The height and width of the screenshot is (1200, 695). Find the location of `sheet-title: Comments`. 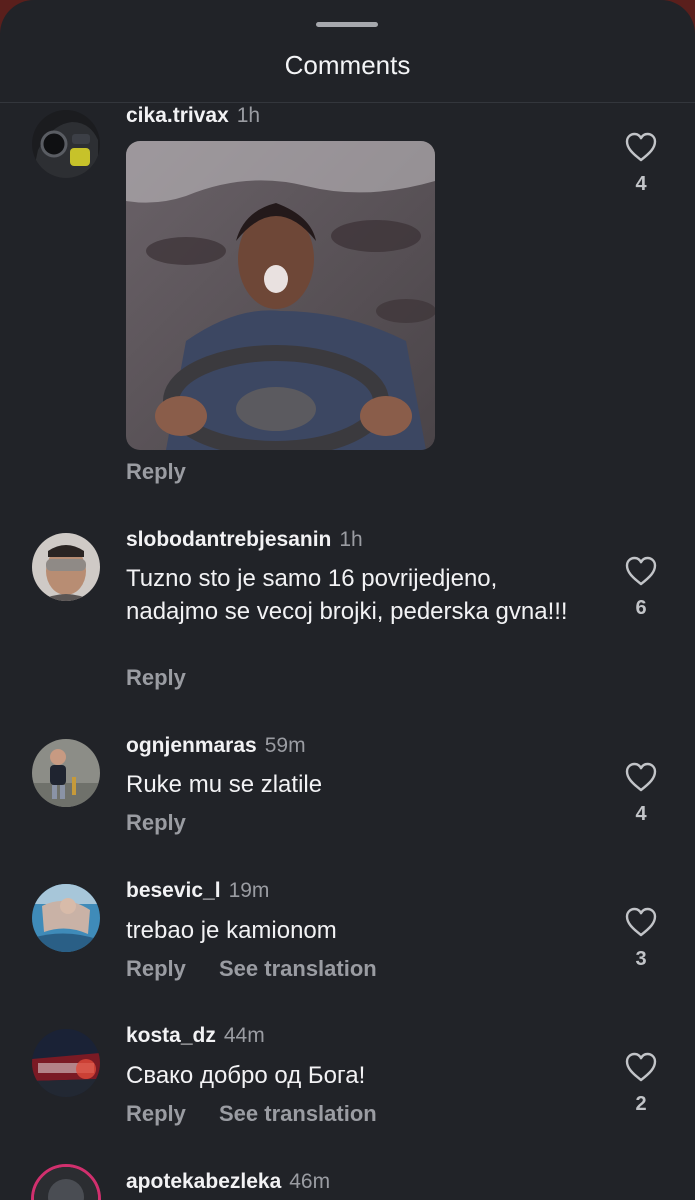

sheet-title: Comments is located at coordinates (347, 65).